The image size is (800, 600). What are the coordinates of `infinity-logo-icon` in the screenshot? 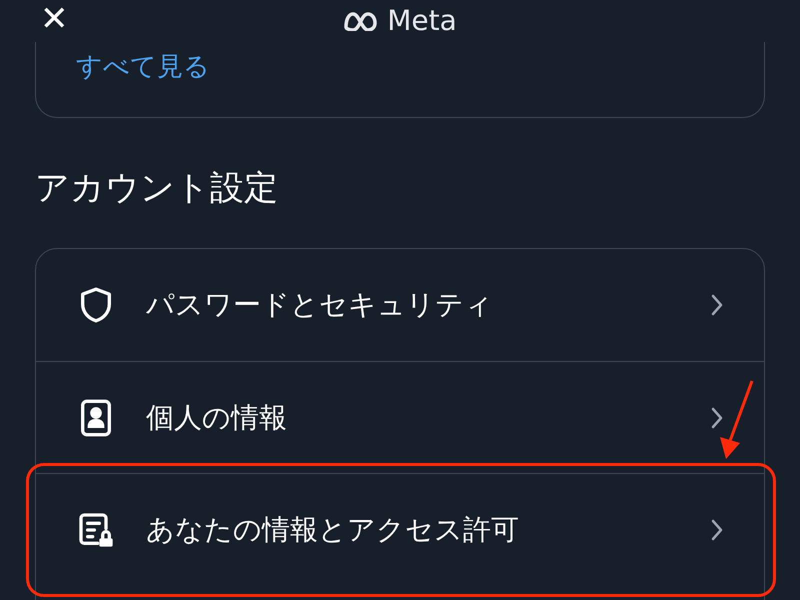 It's located at (361, 21).